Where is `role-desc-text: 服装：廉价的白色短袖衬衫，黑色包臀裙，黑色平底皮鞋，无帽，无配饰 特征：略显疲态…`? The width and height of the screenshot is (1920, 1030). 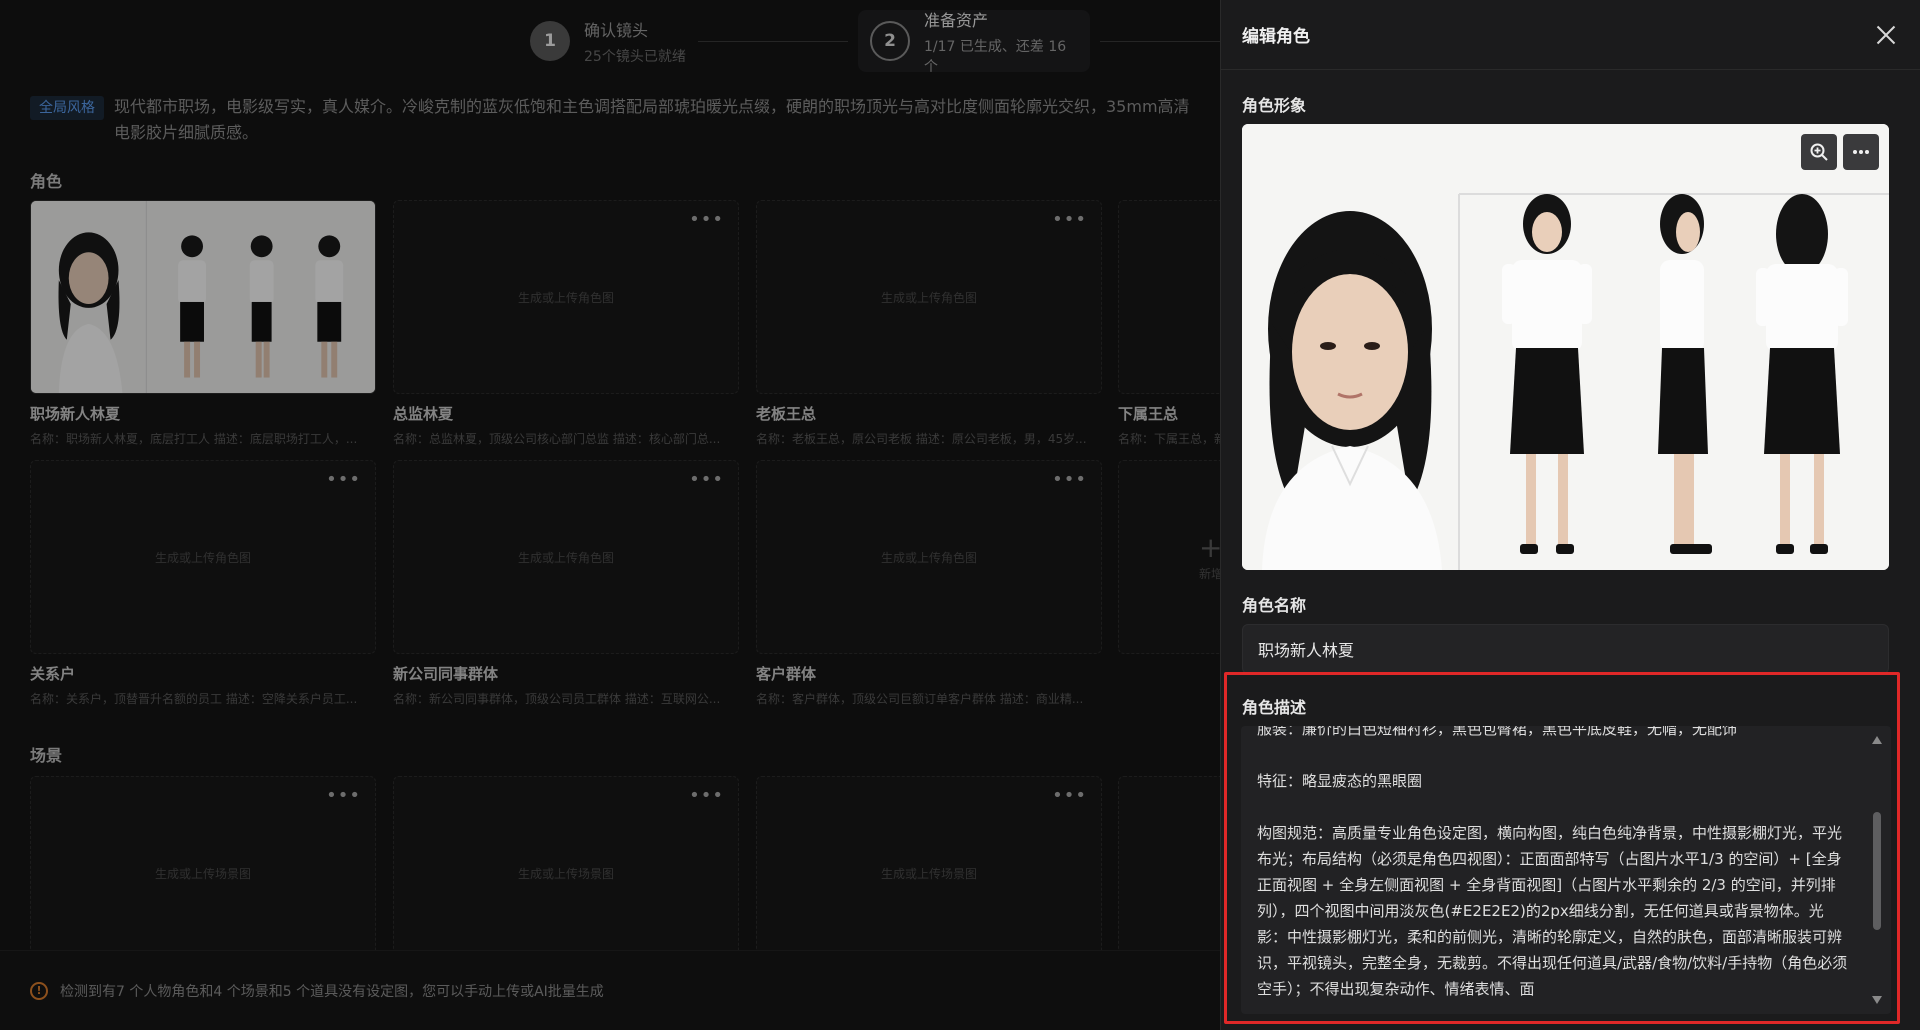
role-desc-text: 服装：廉价的白色短袖衬衫，黑色包臀裙，黑色平底皮鞋，无帽，无配饰 特征：略显疲态… is located at coordinates (1552, 862).